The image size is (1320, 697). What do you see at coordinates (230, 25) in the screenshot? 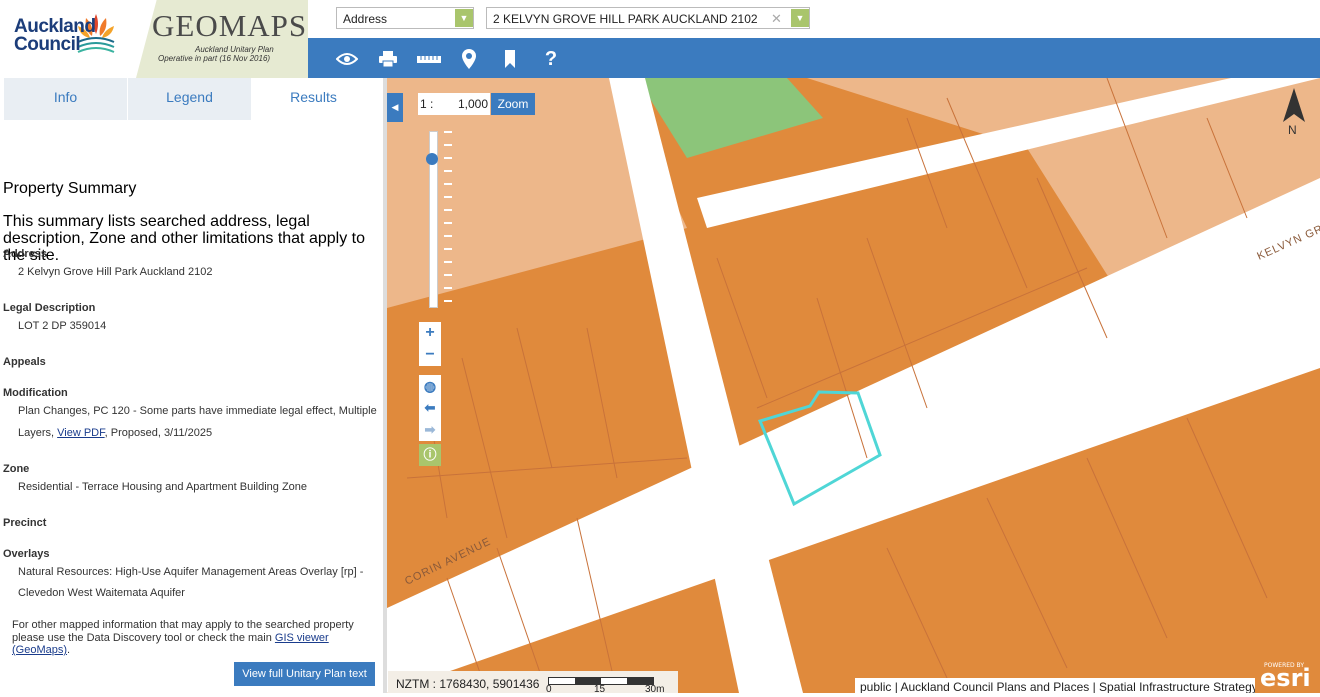
I see `app-title: GEOMAPS` at bounding box center [230, 25].